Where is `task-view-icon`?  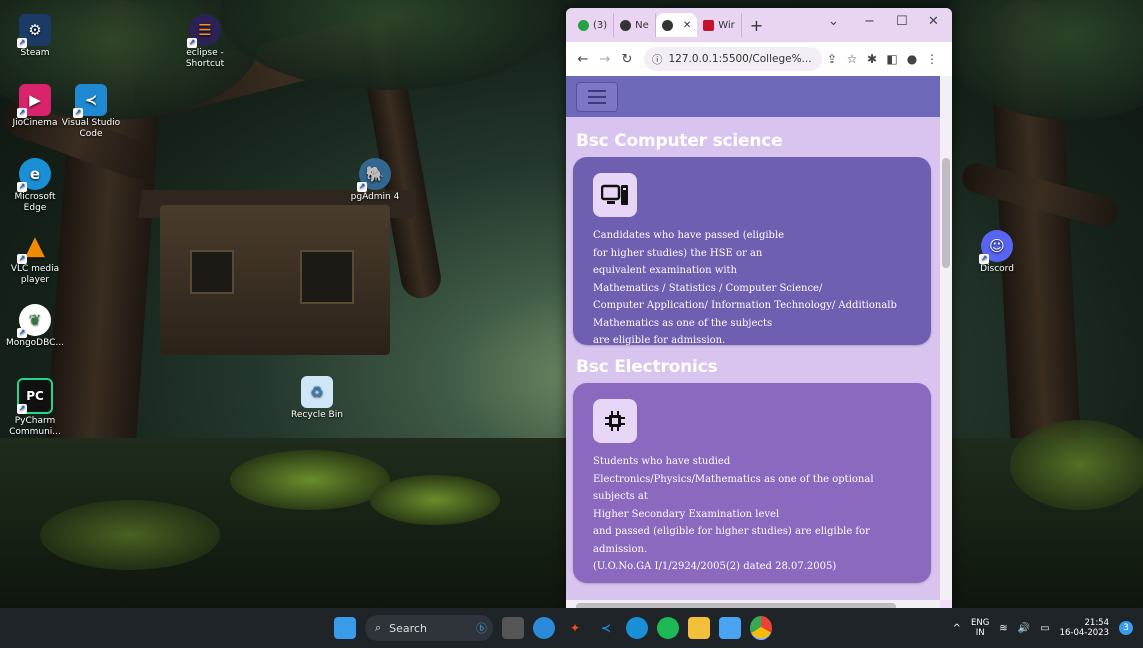 task-view-icon is located at coordinates (513, 628).